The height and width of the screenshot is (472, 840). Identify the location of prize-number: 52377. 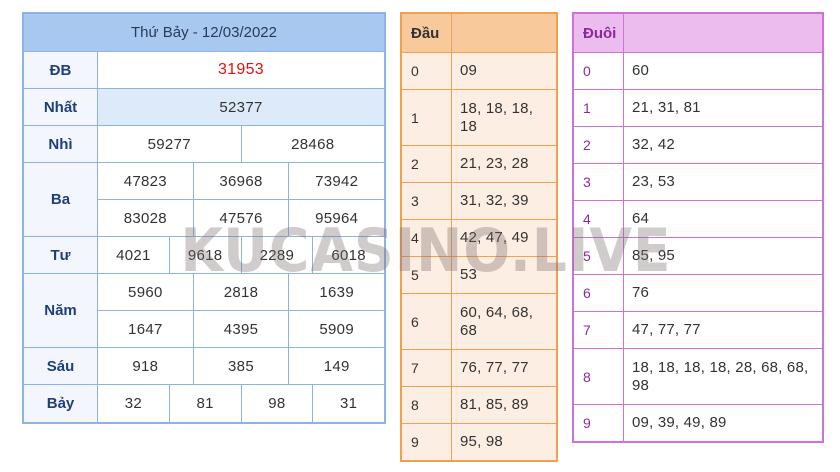
(241, 107).